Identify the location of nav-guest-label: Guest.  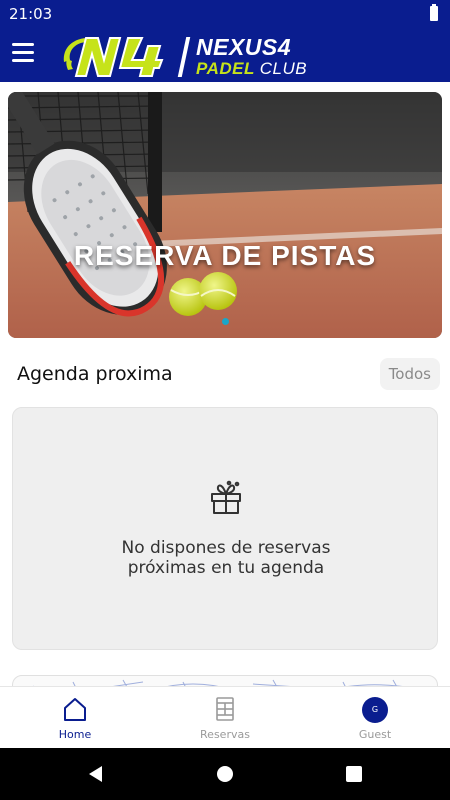
(375, 734).